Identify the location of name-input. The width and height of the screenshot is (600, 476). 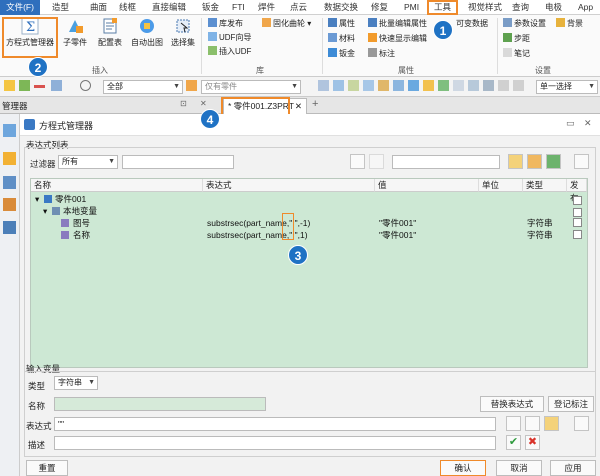
(160, 404).